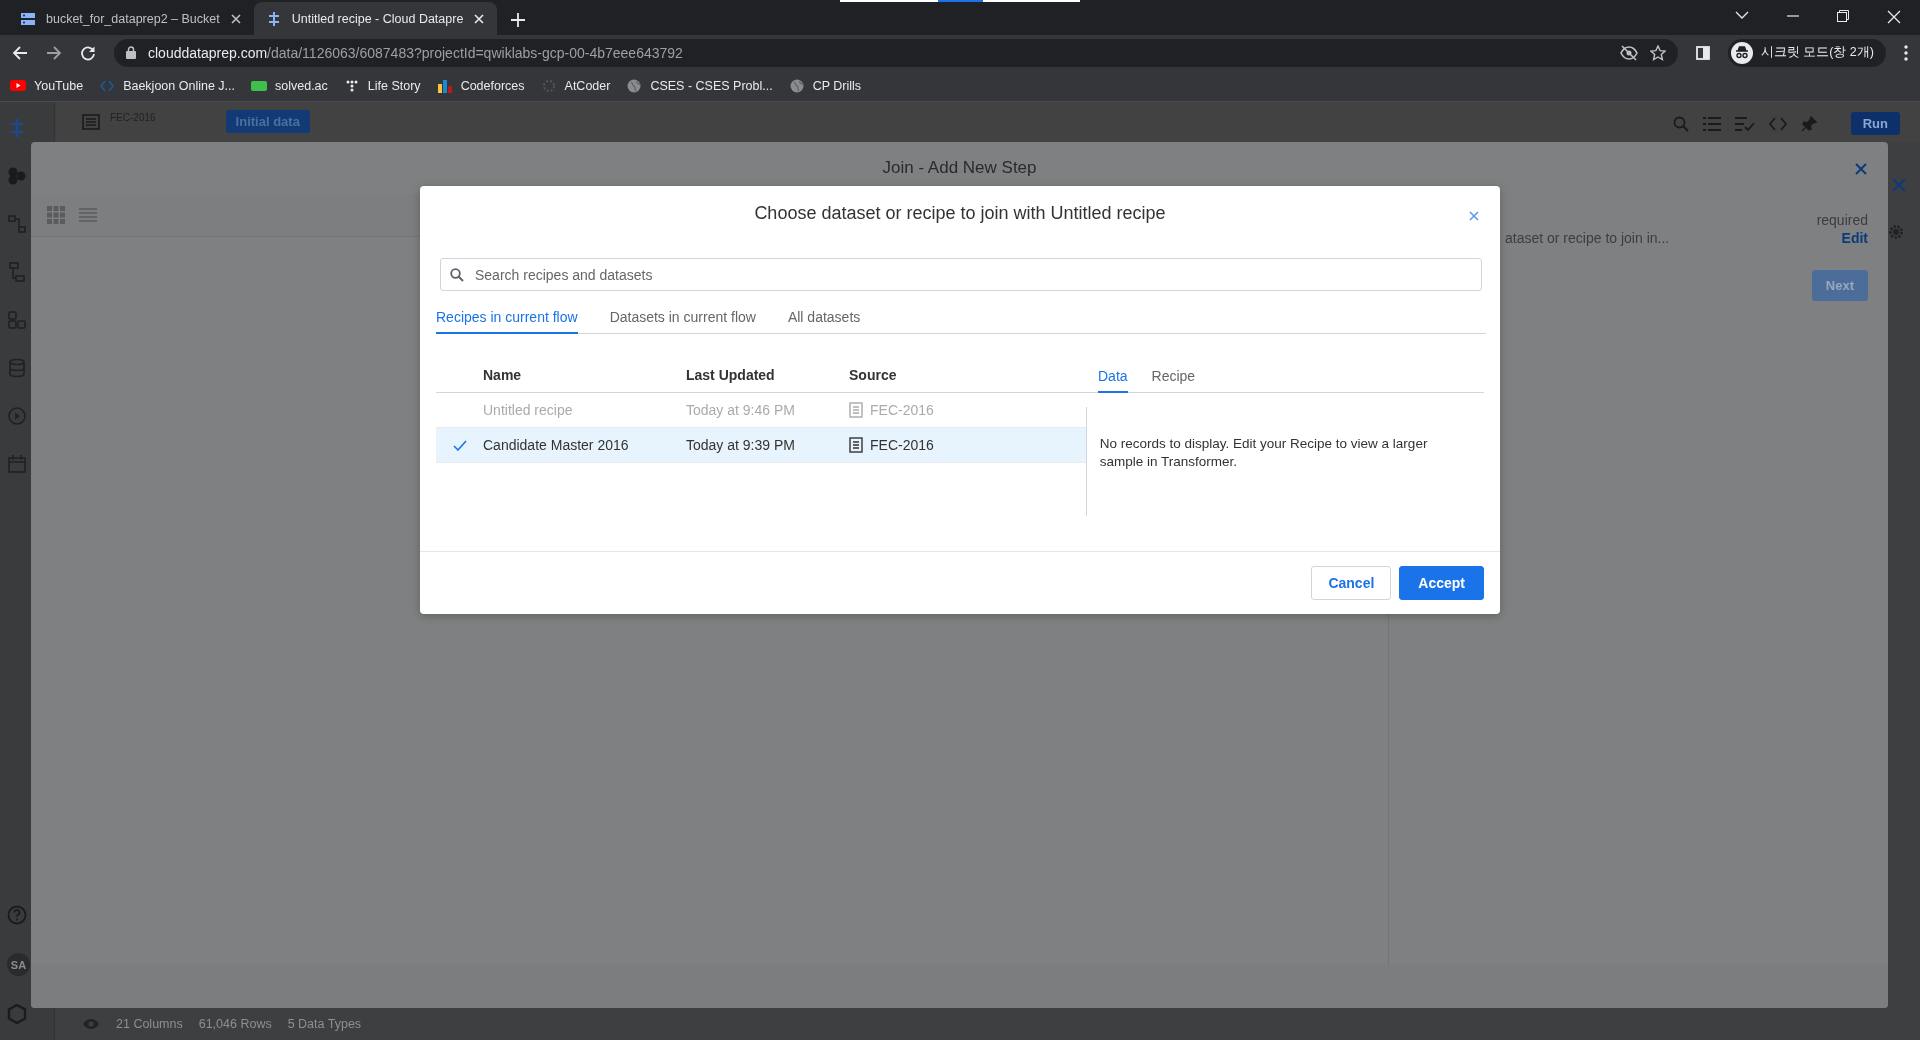 The width and height of the screenshot is (1920, 1040). What do you see at coordinates (1441, 583) in the screenshot?
I see `accept-button: Accept` at bounding box center [1441, 583].